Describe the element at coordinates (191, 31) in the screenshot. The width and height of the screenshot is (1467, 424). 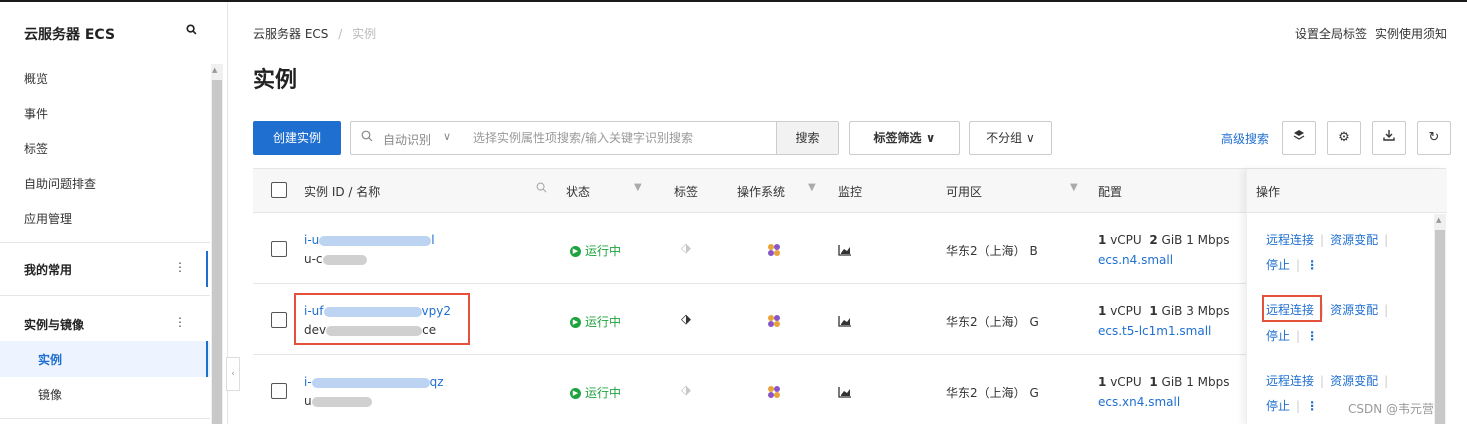
I see `sidebar-search-icon` at that location.